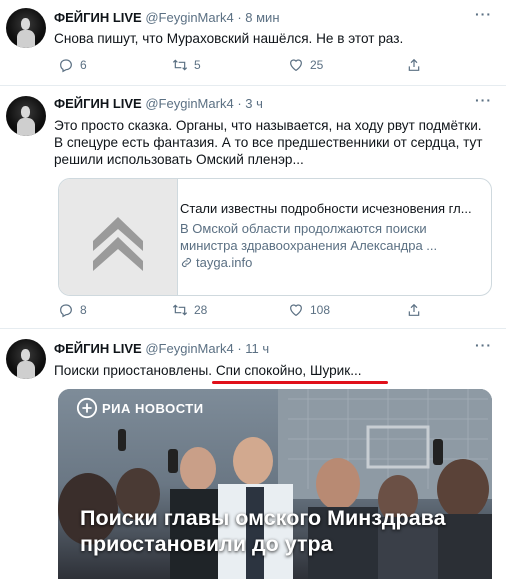 The image size is (506, 579). Describe the element at coordinates (153, 408) in the screenshot. I see `ria-logo-text: РИА НОВОСТИ` at that location.